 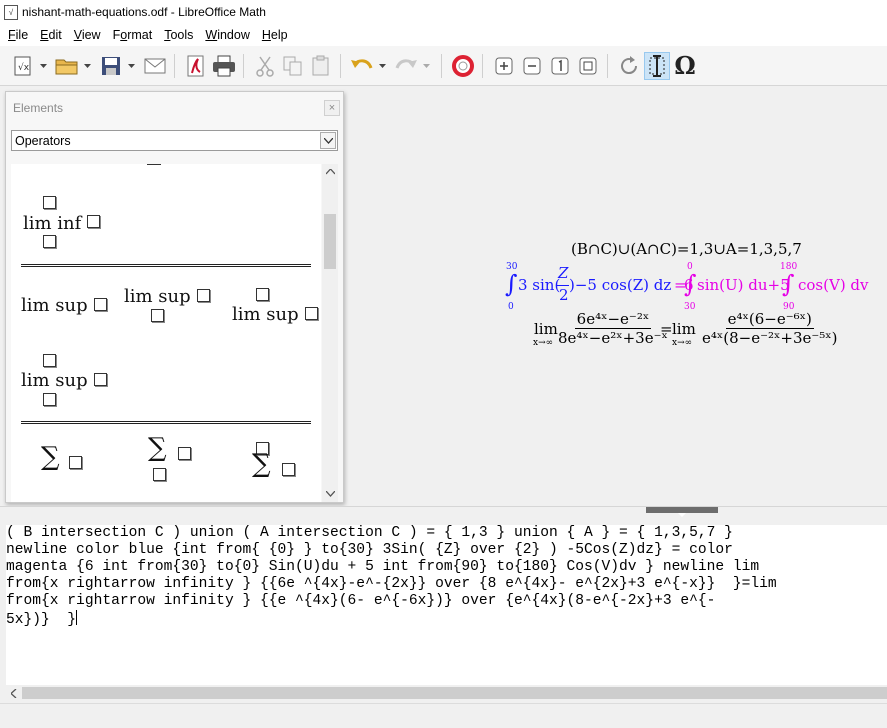 What do you see at coordinates (330, 172) in the screenshot?
I see `scroll-up-icon` at bounding box center [330, 172].